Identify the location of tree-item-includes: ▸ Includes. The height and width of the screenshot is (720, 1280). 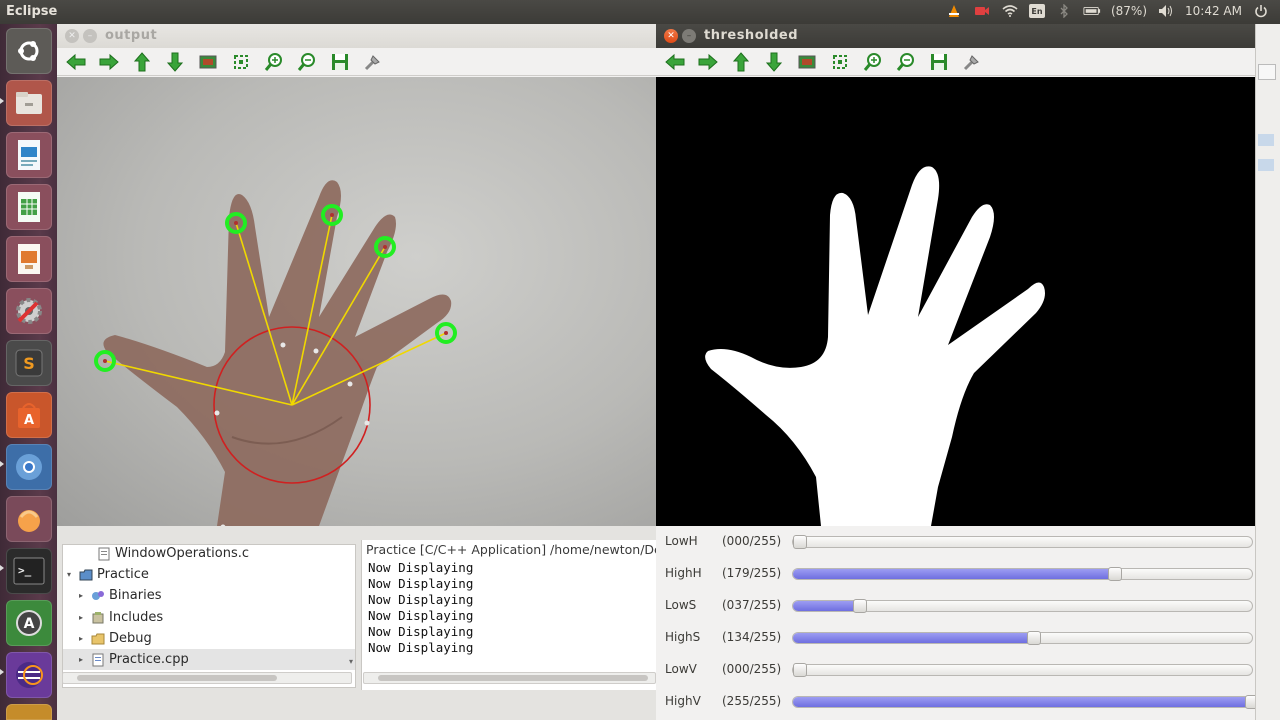
(121, 617).